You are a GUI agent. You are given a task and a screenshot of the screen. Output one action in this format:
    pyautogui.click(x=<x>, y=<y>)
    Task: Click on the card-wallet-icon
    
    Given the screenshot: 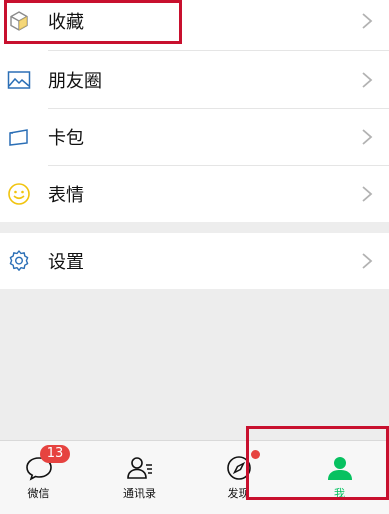 What is the action you would take?
    pyautogui.click(x=19, y=137)
    